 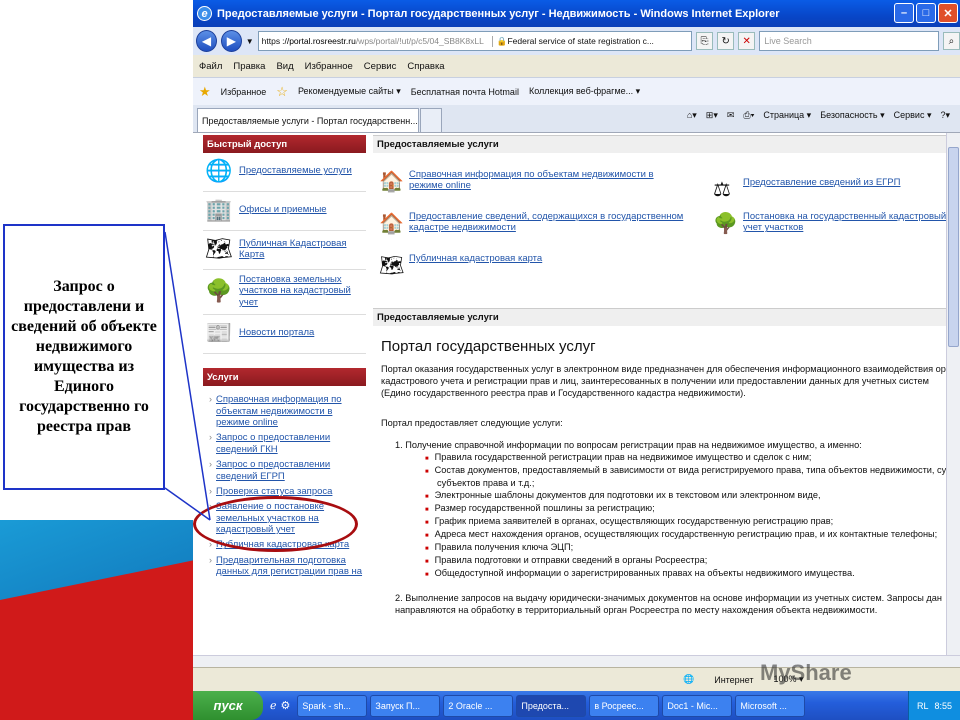 I want to click on news-icon: 📰, so click(x=219, y=333).